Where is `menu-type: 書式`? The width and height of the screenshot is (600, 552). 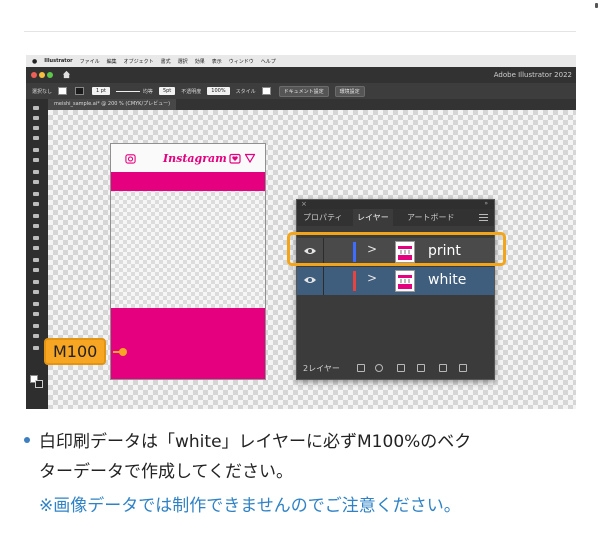
menu-type: 書式 is located at coordinates (166, 61).